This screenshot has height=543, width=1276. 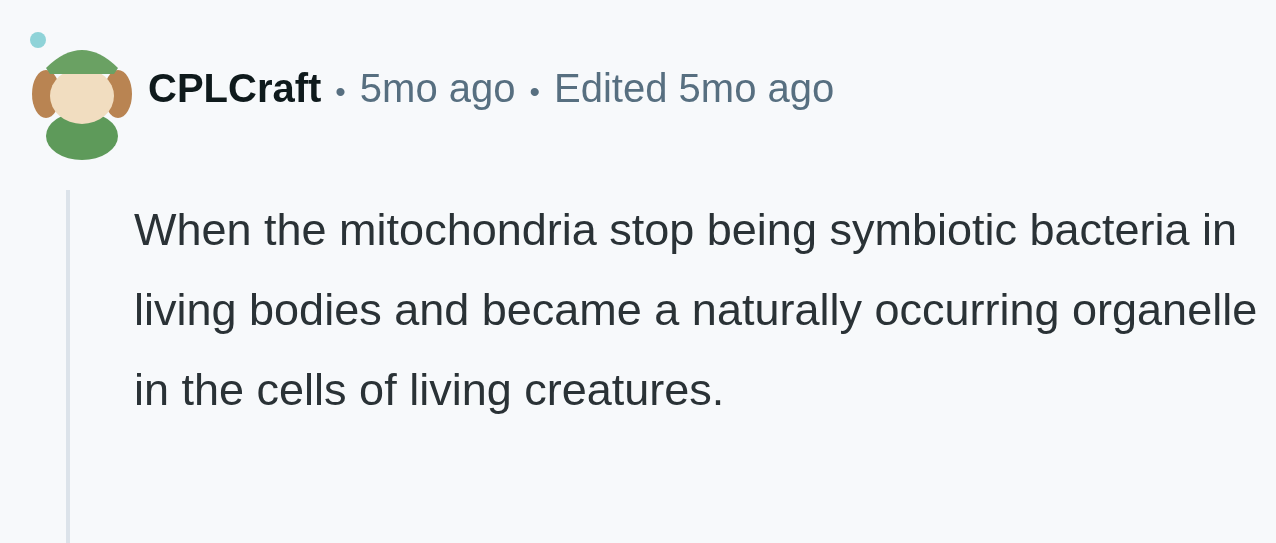 What do you see at coordinates (437, 88) in the screenshot?
I see `timestamp: 5mo ago` at bounding box center [437, 88].